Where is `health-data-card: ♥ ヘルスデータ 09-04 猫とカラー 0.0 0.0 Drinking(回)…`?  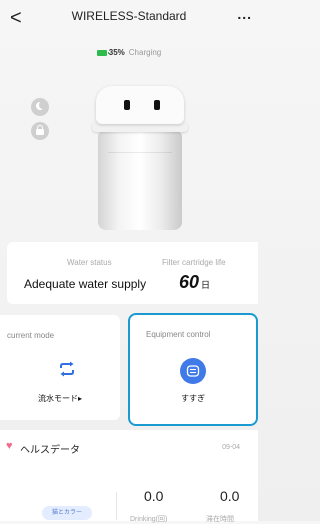 health-data-card: ♥ ヘルスデータ 09-04 猫とカラー 0.0 0.0 Drinking(回)… is located at coordinates (129, 476).